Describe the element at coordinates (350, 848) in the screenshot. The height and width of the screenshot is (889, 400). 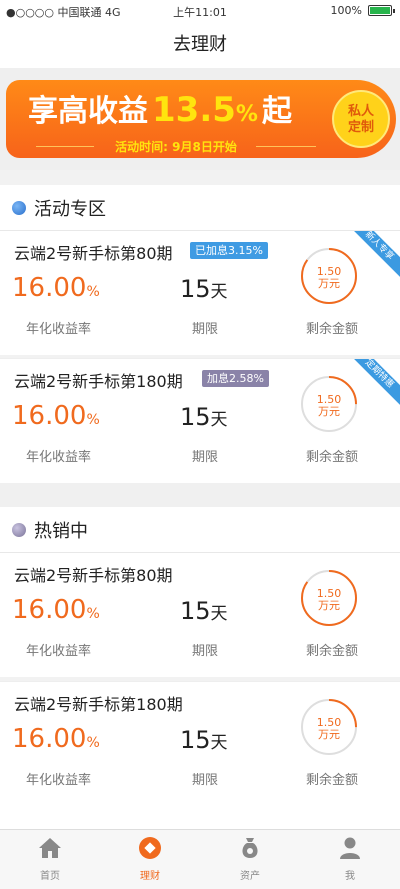
I see `user-icon` at that location.